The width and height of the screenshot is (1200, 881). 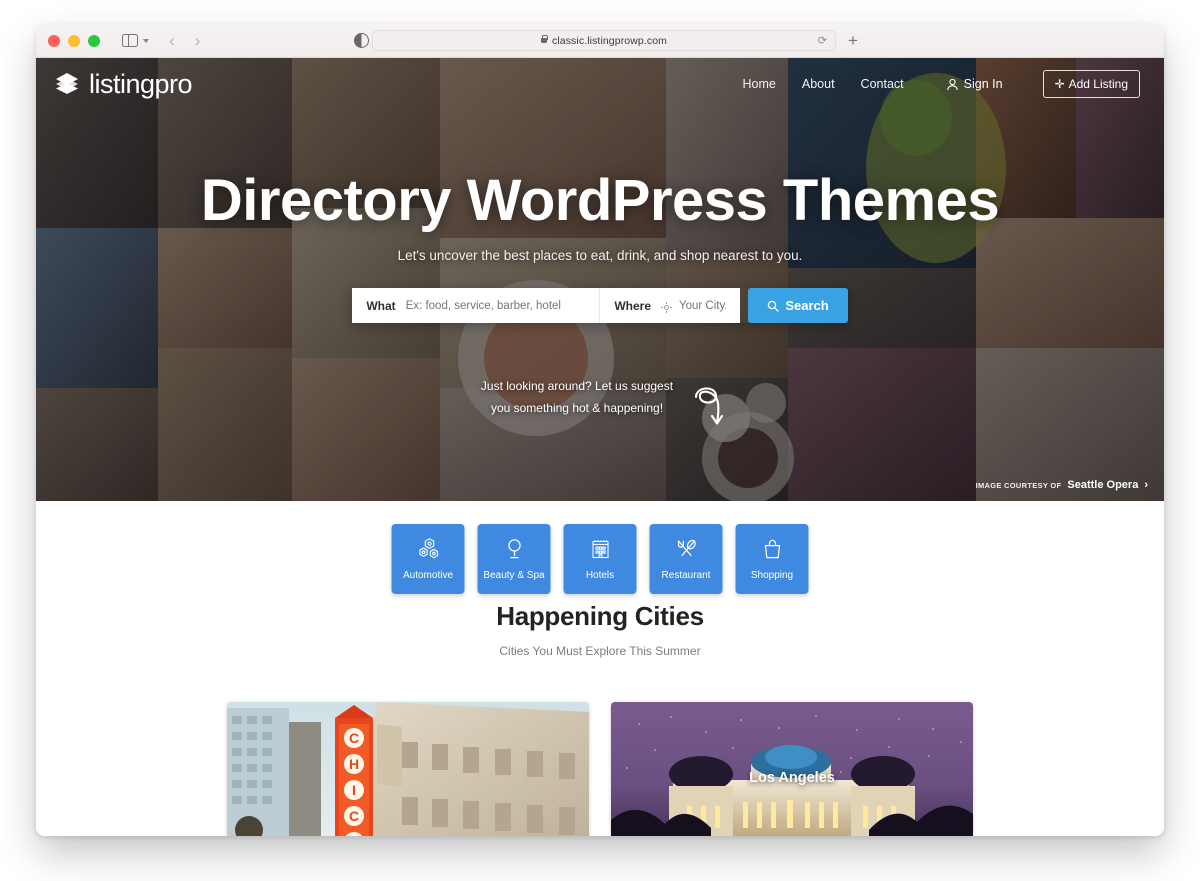 What do you see at coordinates (354, 835) in the screenshot?
I see `svg-text: A` at bounding box center [354, 835].